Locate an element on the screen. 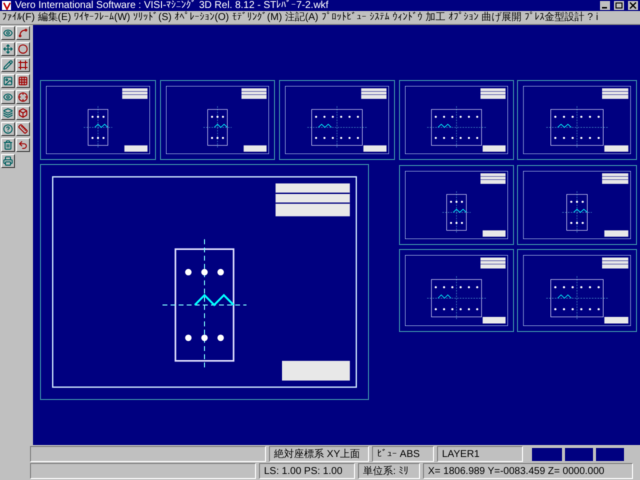  menu-item: ｼｽﾃﾑ is located at coordinates (379, 18).